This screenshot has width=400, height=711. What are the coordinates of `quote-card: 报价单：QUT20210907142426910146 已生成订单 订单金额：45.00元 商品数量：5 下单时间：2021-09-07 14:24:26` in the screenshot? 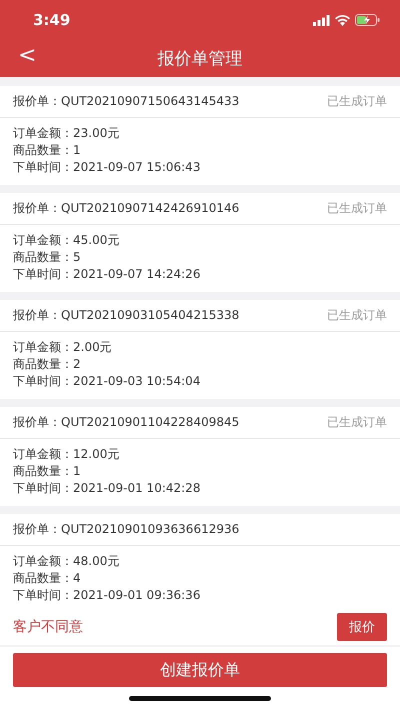 It's located at (200, 242).